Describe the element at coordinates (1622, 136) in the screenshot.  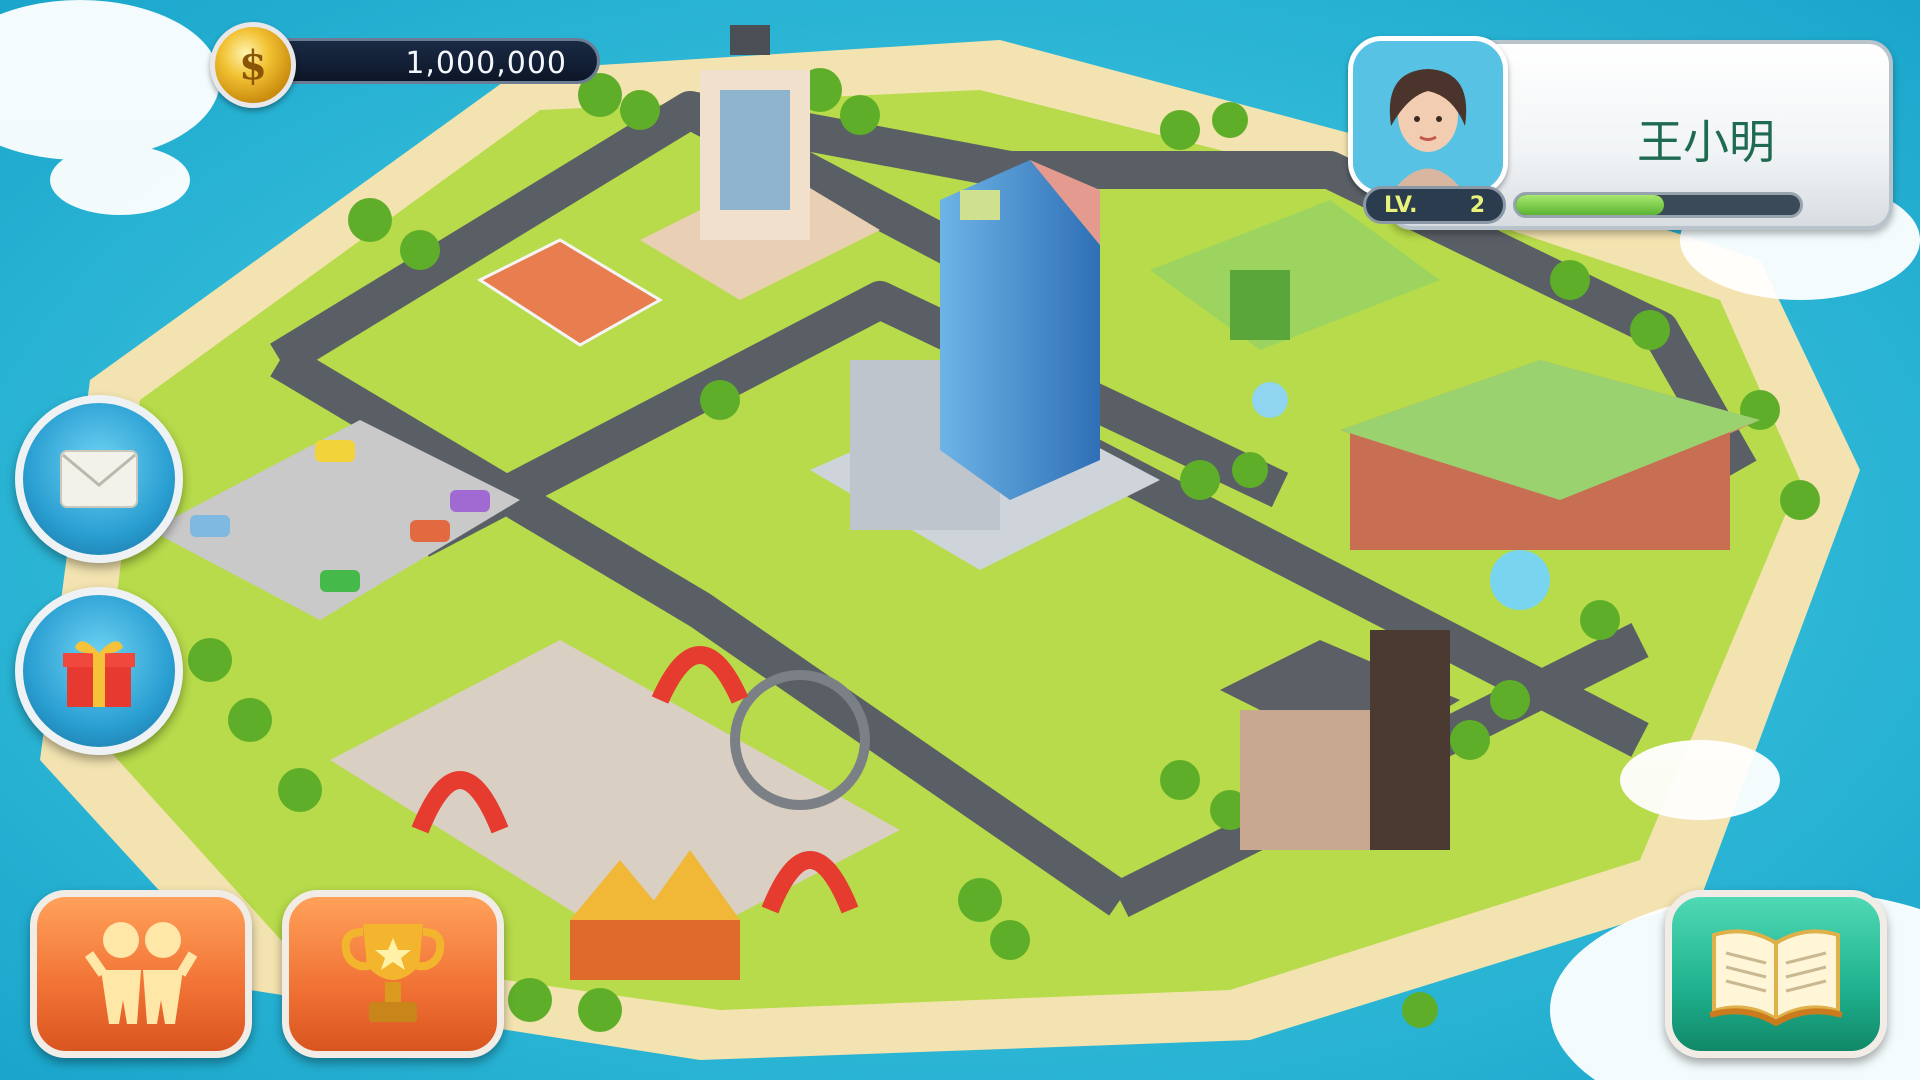
I see `player-profile-card: 王小明 LV. 2` at that location.